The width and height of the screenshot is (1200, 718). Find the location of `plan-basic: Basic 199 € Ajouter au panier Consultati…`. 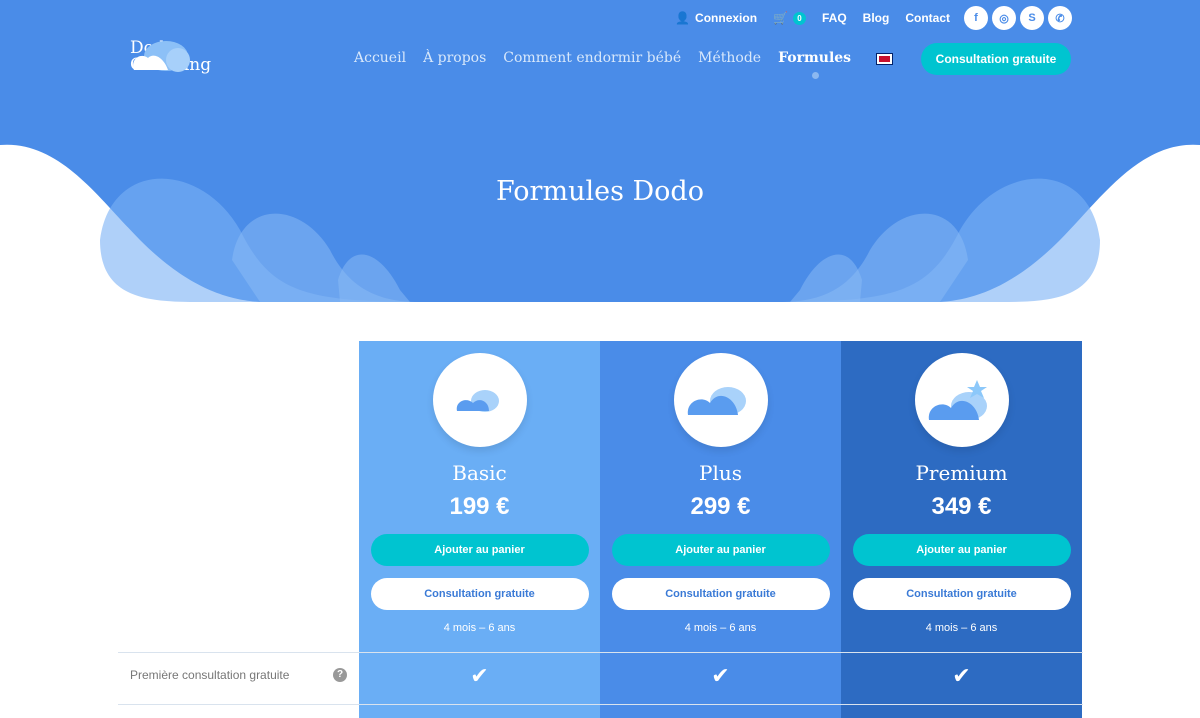

plan-basic: Basic 199 € Ajouter au panier Consultati… is located at coordinates (479, 529).